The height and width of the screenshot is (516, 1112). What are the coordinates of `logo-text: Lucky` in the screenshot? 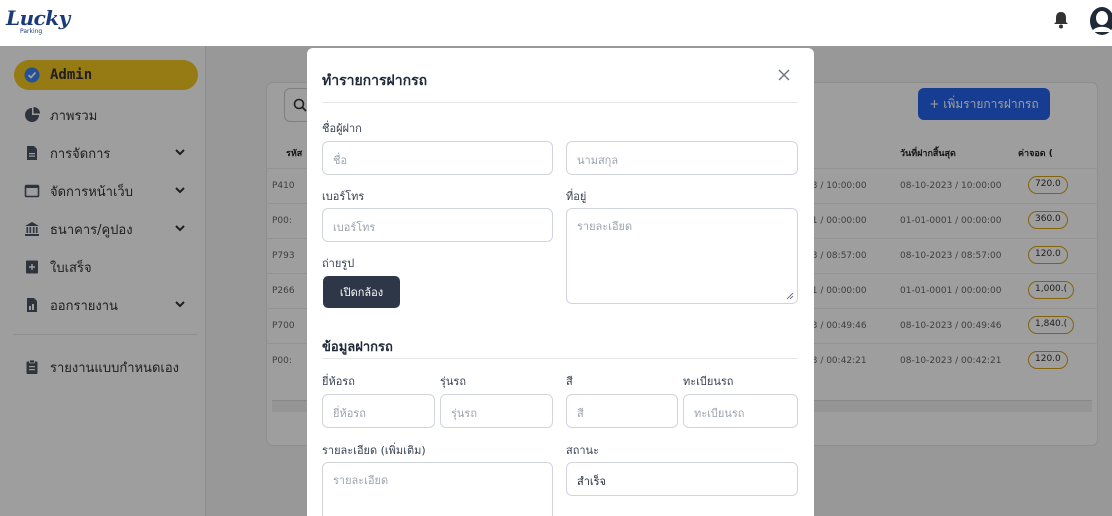 It's located at (38, 18).